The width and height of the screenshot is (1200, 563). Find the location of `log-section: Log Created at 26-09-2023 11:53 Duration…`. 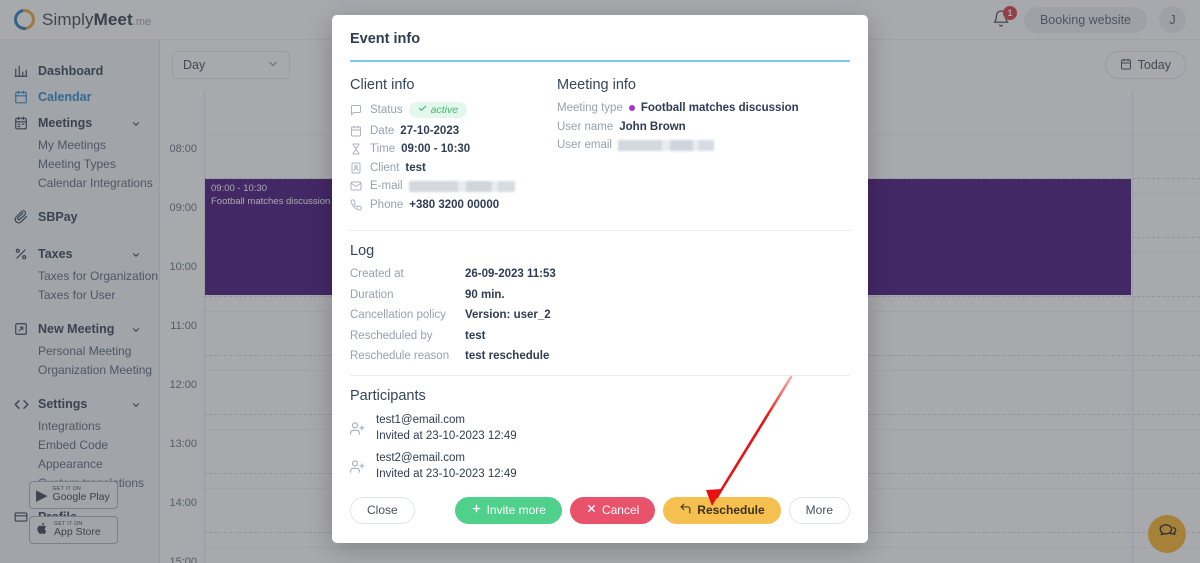

log-section: Log Created at 26-09-2023 11:53 Duration… is located at coordinates (600, 302).